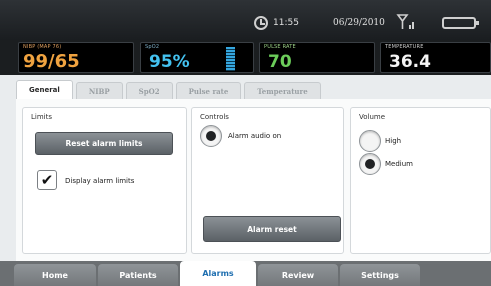 The height and width of the screenshot is (286, 491). I want to click on spo2-label: SpO2, so click(152, 47).